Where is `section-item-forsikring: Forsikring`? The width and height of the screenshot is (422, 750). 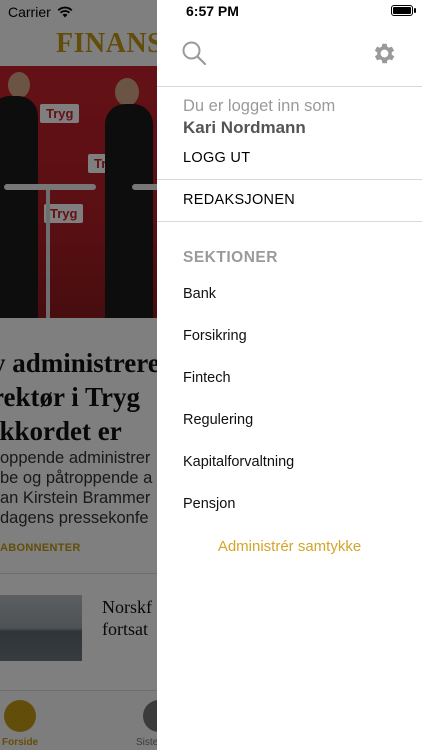 section-item-forsikring: Forsikring is located at coordinates (215, 336).